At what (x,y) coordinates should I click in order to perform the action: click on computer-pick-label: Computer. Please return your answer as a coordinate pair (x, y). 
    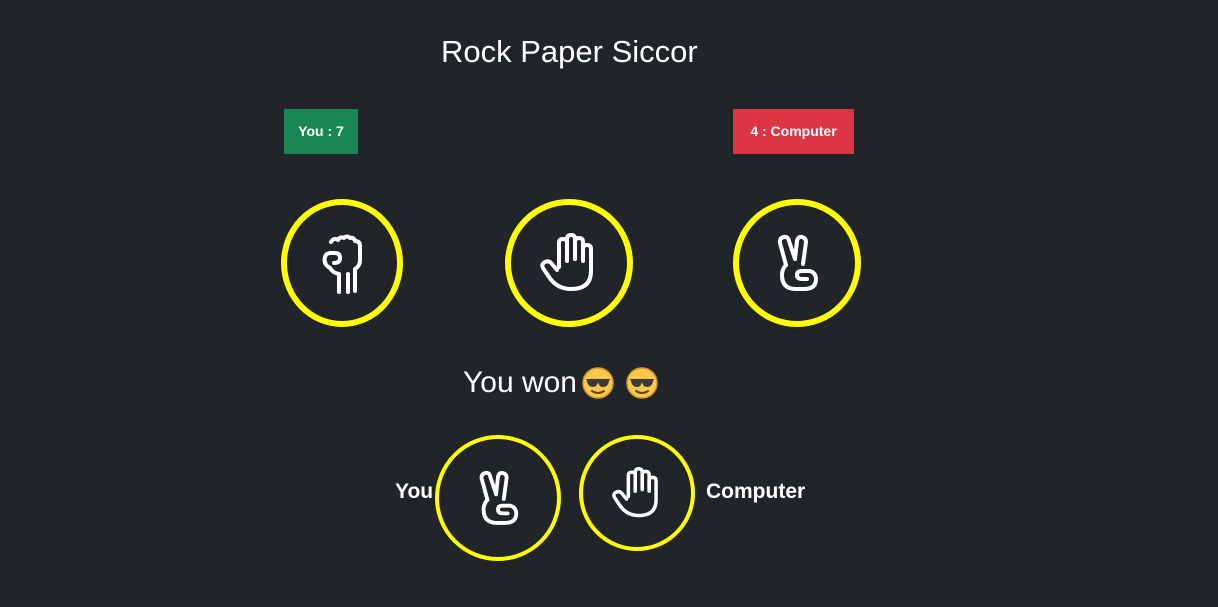
    Looking at the image, I should click on (756, 491).